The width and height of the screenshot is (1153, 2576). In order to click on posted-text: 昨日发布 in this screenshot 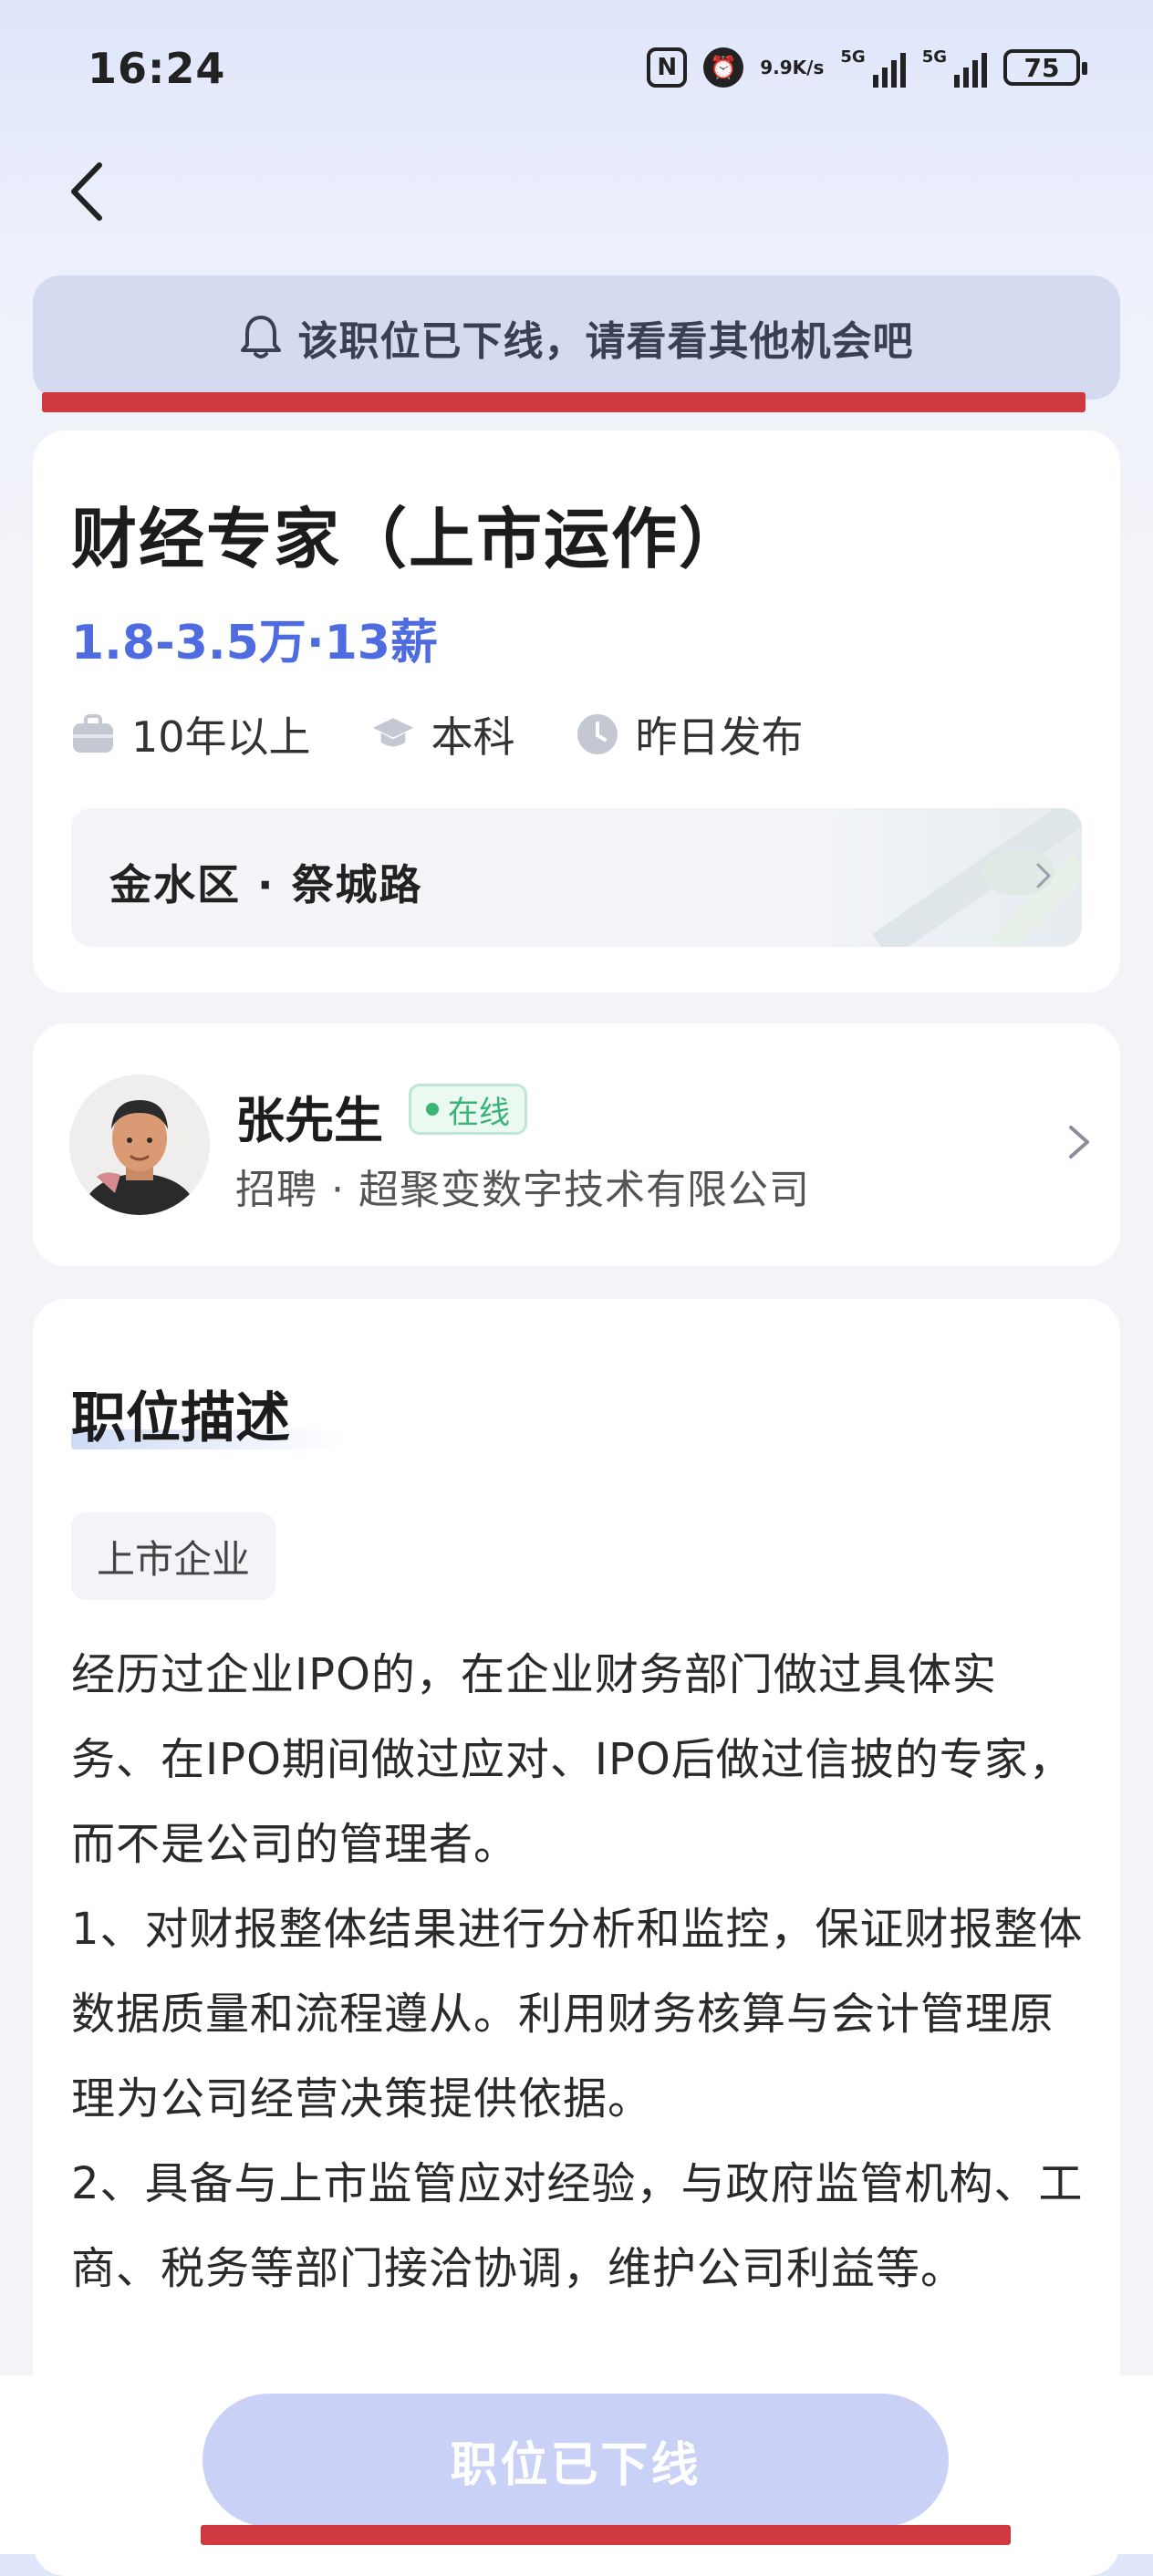, I will do `click(719, 737)`.